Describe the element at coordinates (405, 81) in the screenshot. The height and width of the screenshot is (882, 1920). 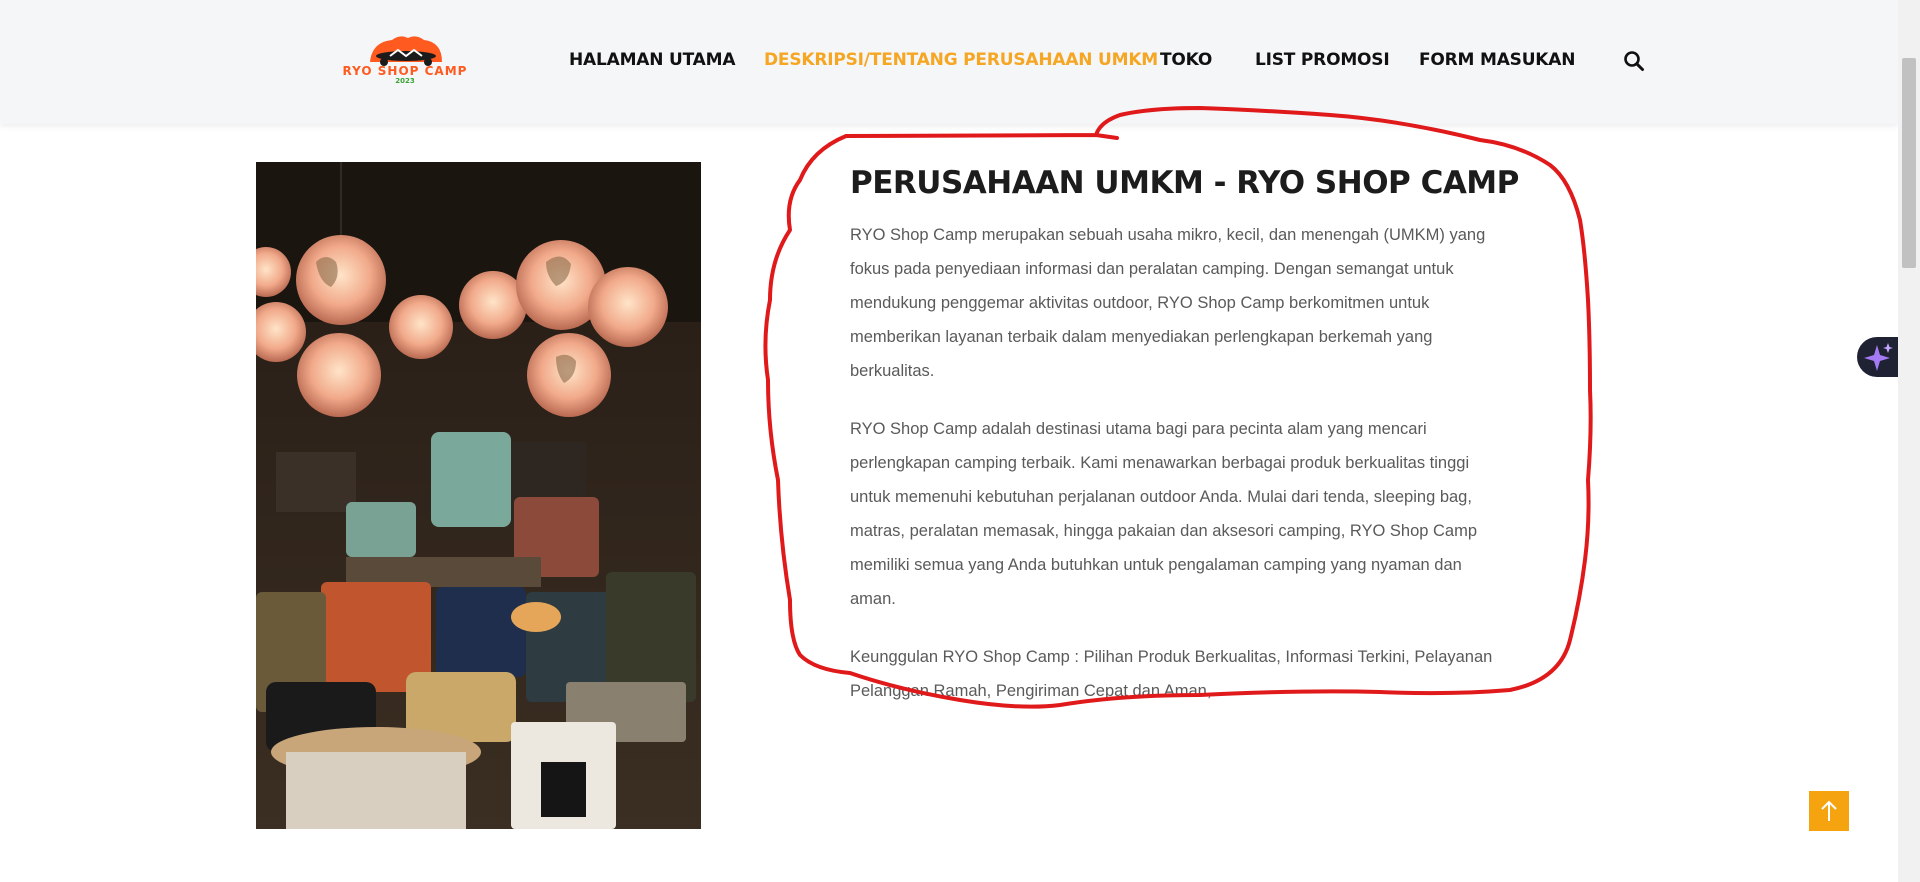
I see `logo-year: 2023` at that location.